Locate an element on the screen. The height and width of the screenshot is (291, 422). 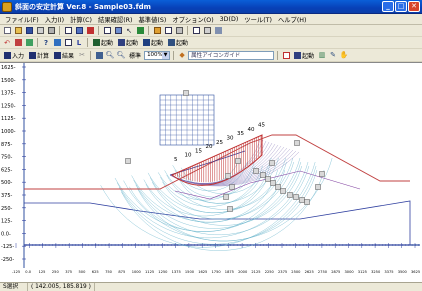
input-mode-button: 入力 is located at coordinates (14, 55).